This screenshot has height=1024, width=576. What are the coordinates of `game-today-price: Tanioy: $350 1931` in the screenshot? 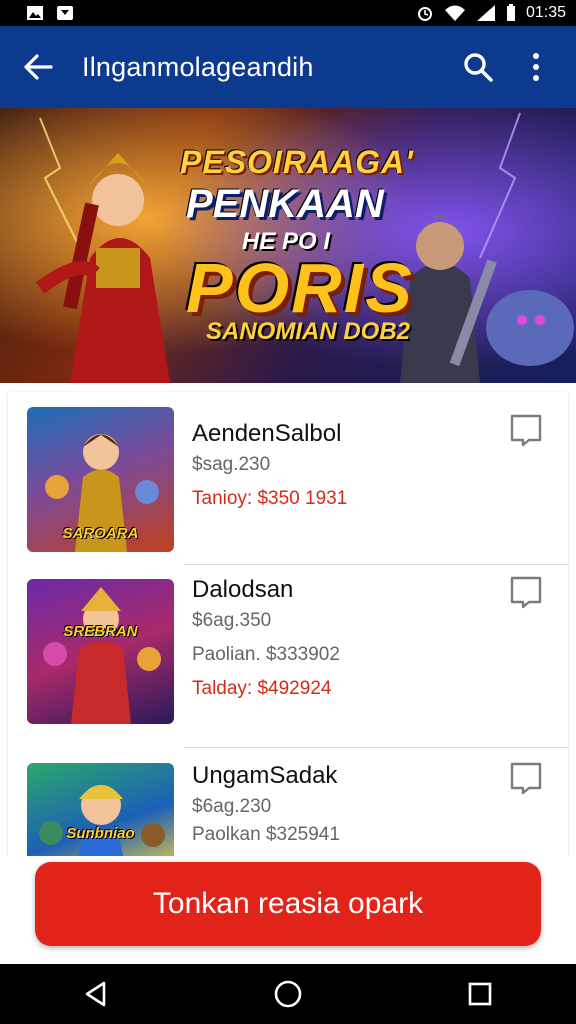 It's located at (270, 498).